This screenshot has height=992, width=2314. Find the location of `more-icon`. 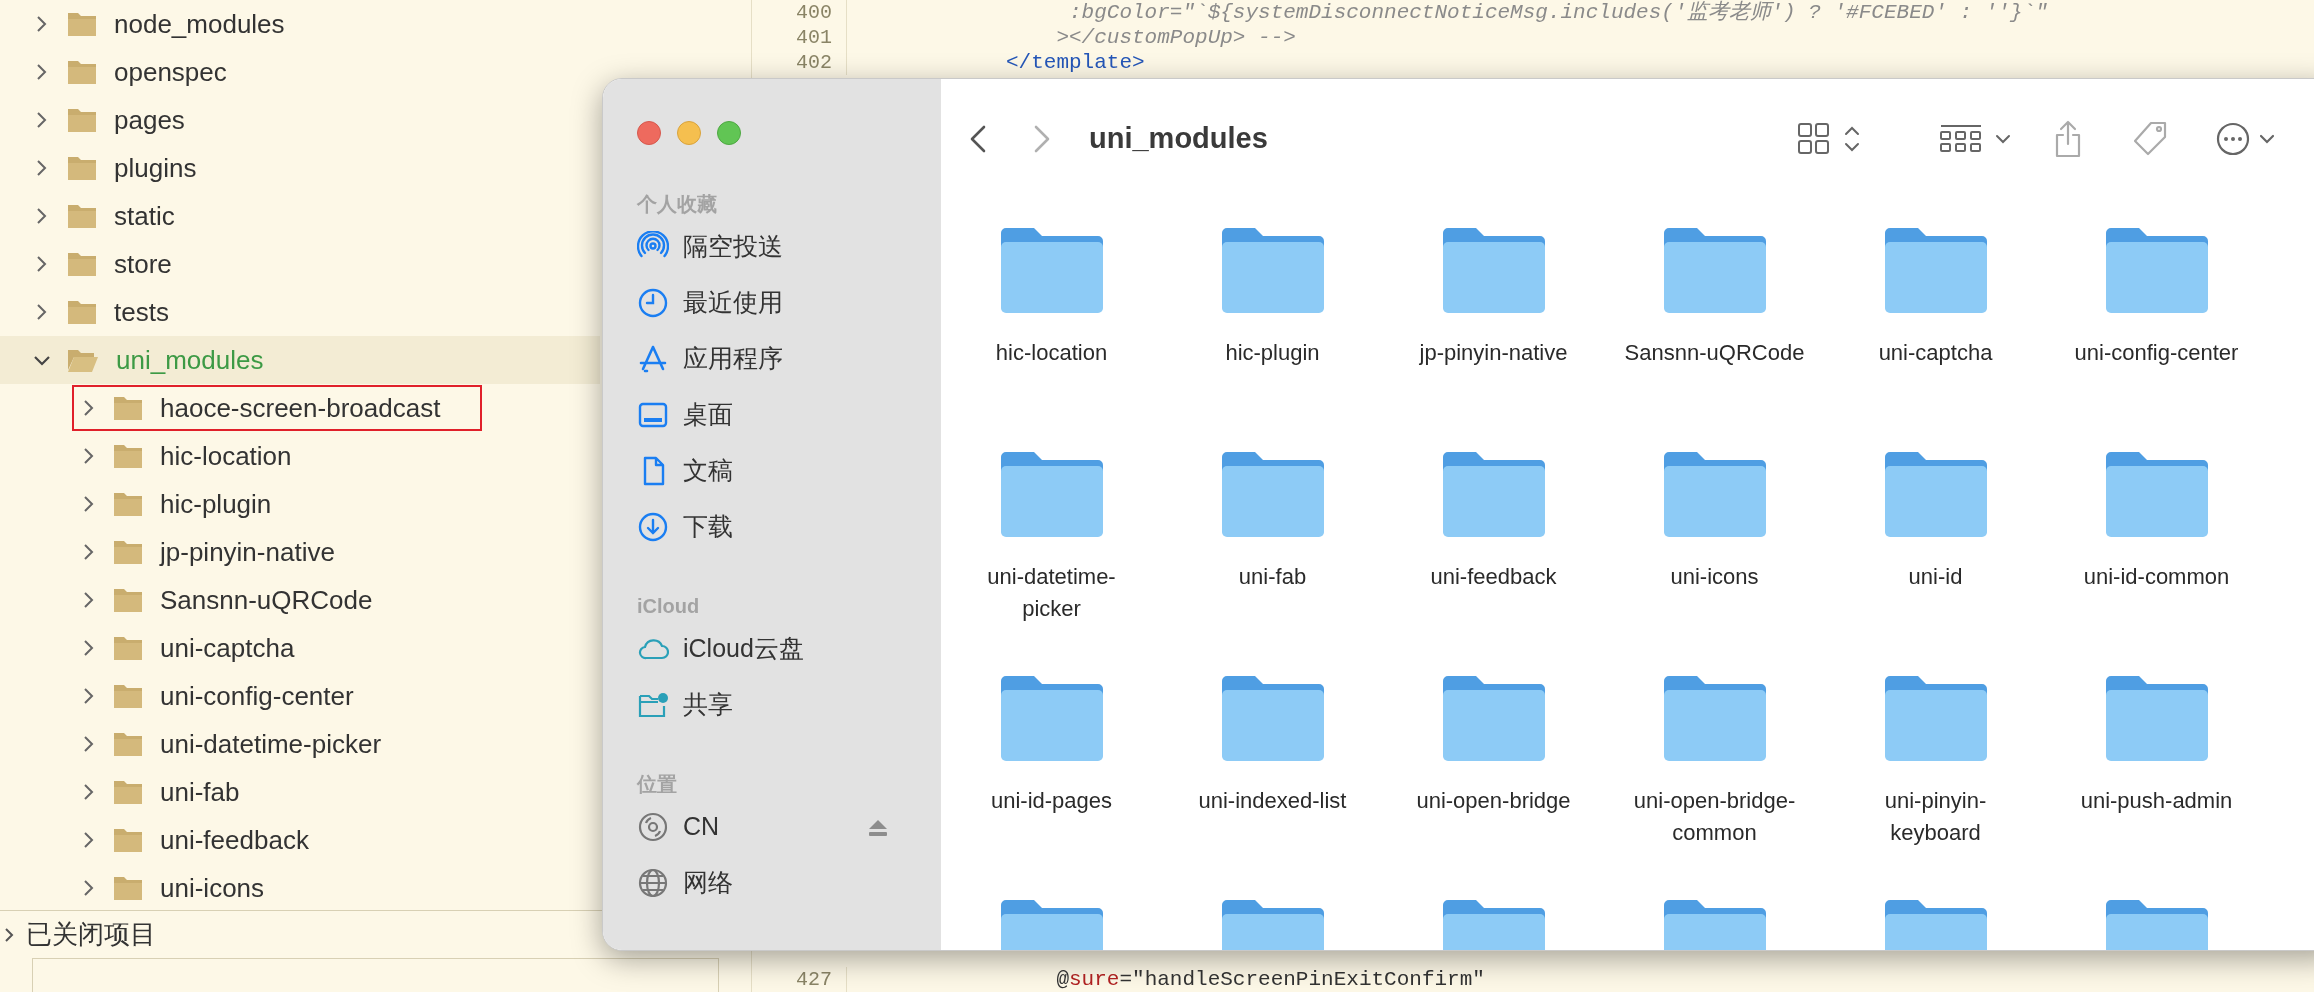

more-icon is located at coordinates (2245, 139).